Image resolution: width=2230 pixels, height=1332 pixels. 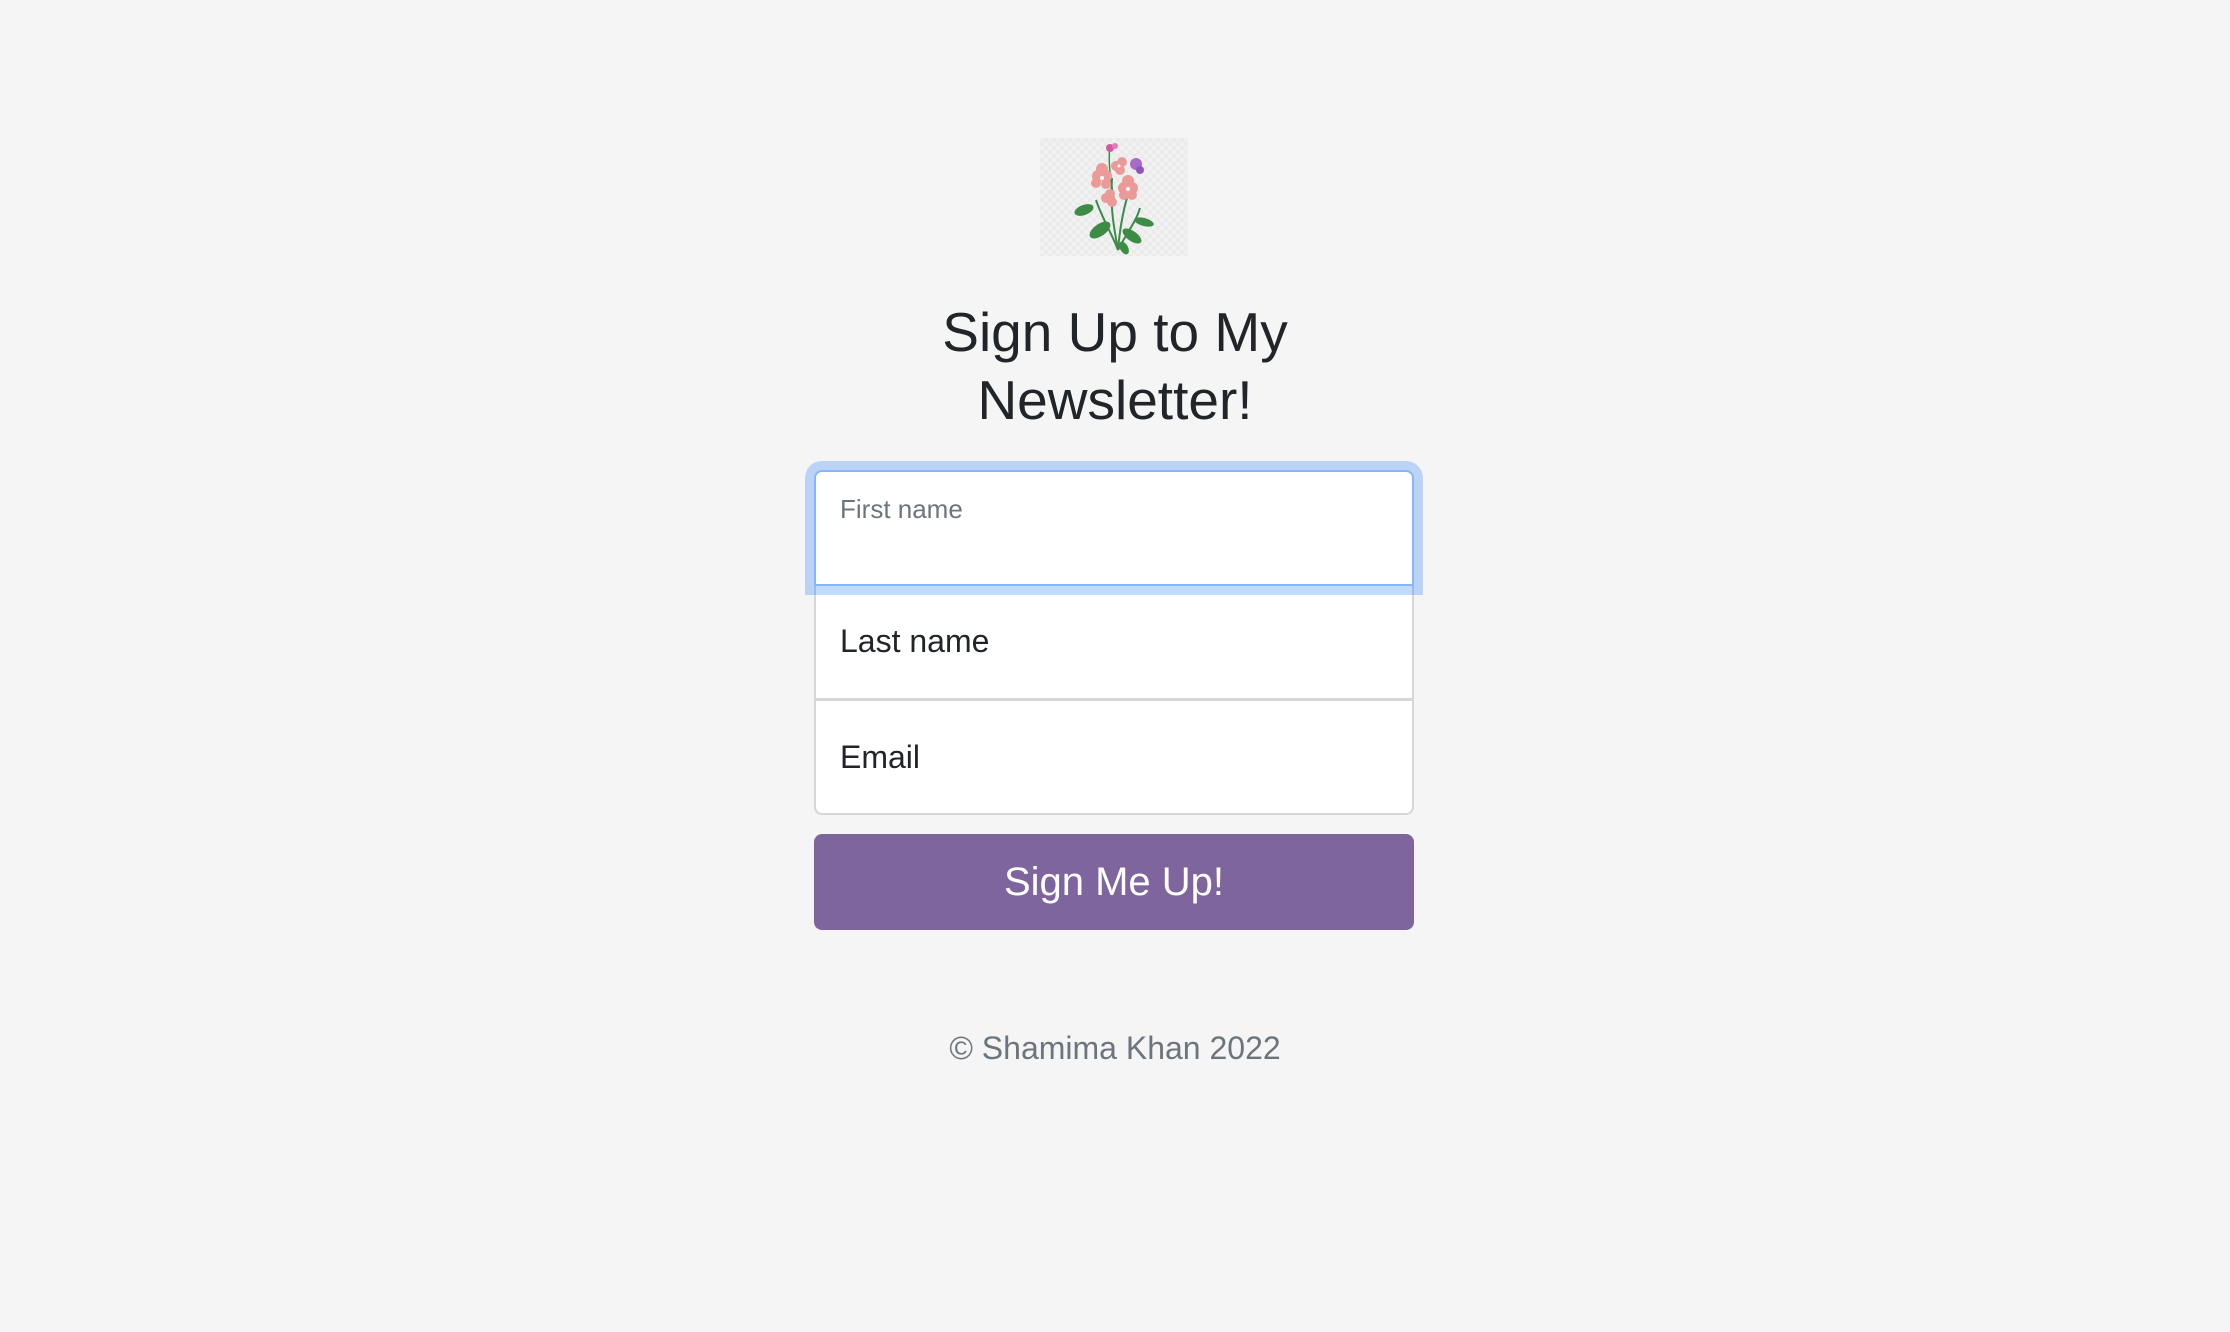 What do you see at coordinates (1114, 757) in the screenshot?
I see `email-field: Email` at bounding box center [1114, 757].